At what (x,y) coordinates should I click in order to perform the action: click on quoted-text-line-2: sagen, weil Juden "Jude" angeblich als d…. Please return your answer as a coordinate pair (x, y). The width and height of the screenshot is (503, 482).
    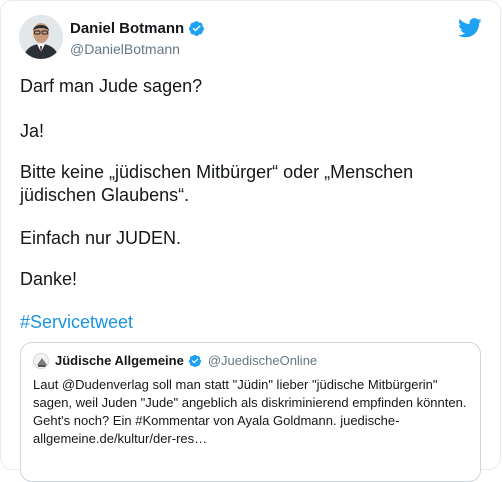
    Looking at the image, I should click on (250, 402).